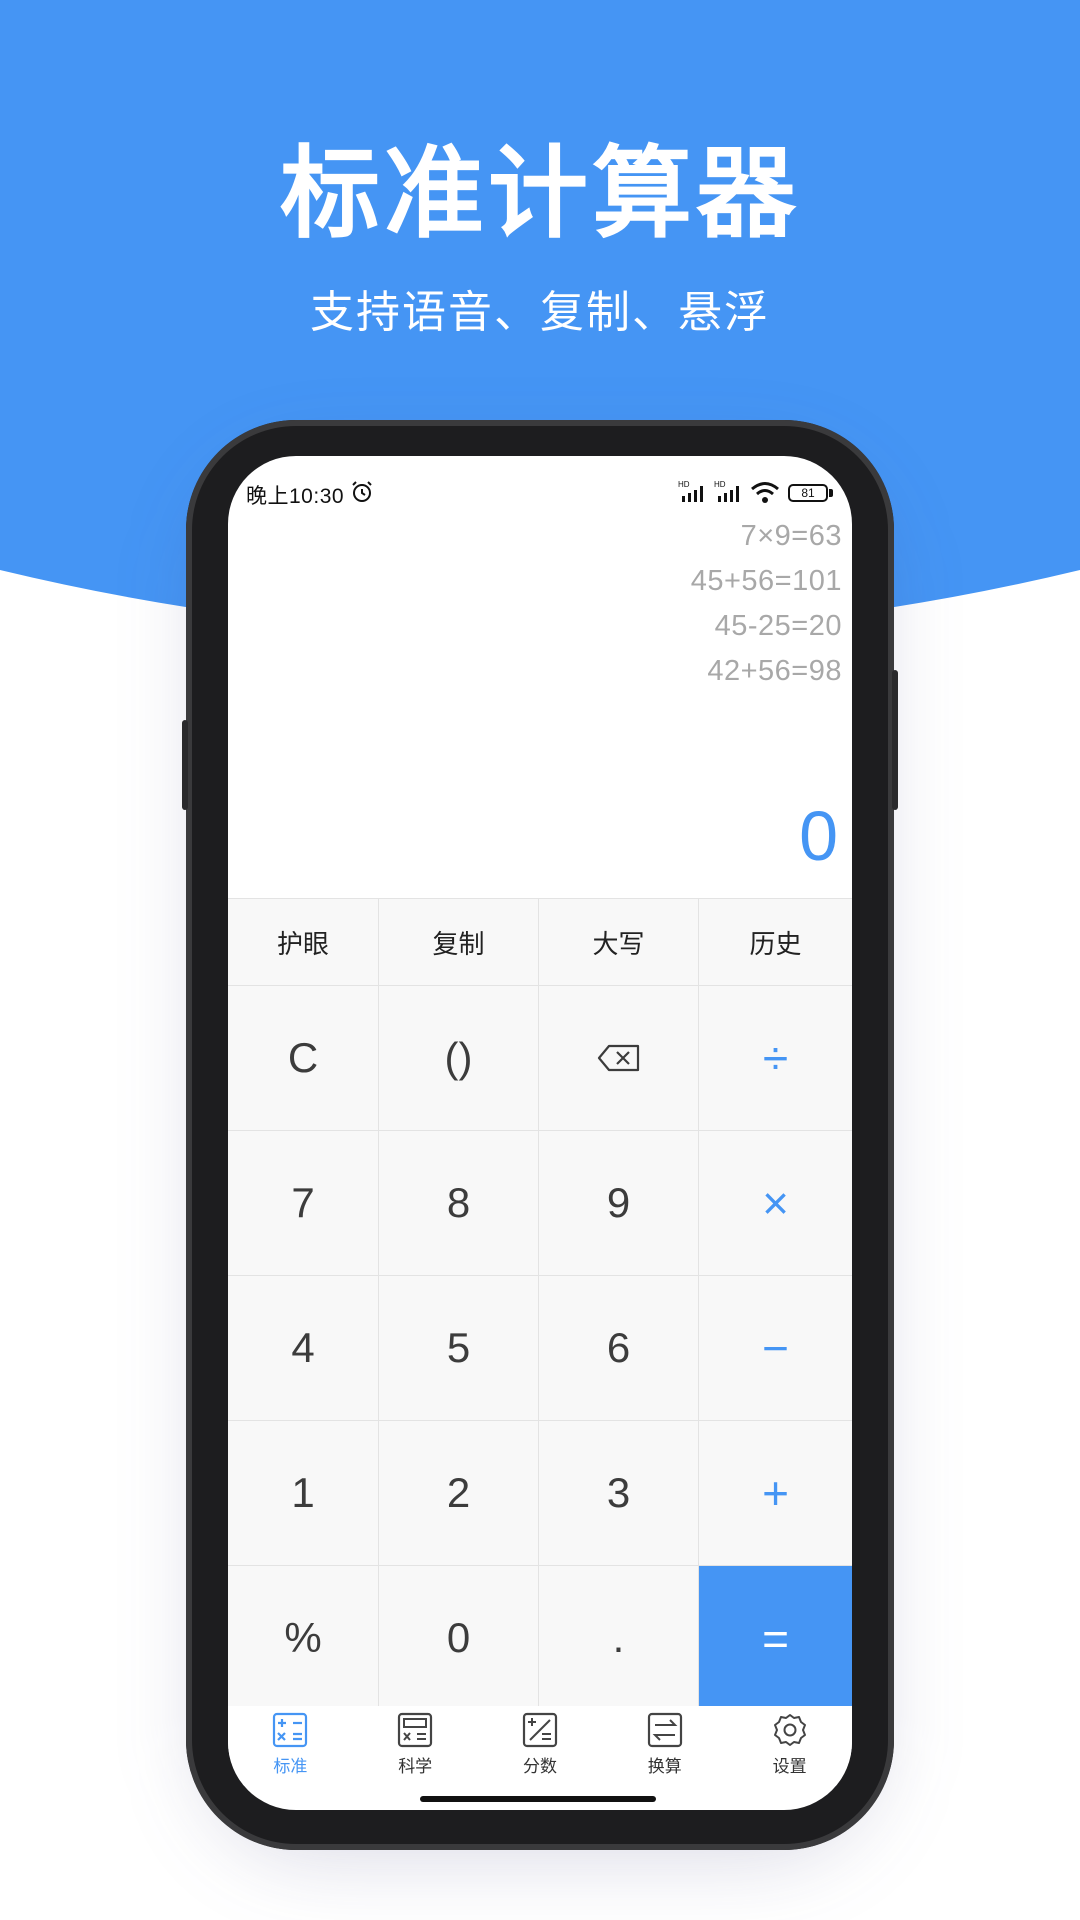 The width and height of the screenshot is (1080, 1920). What do you see at coordinates (362, 491) in the screenshot?
I see `alarm-icon` at bounding box center [362, 491].